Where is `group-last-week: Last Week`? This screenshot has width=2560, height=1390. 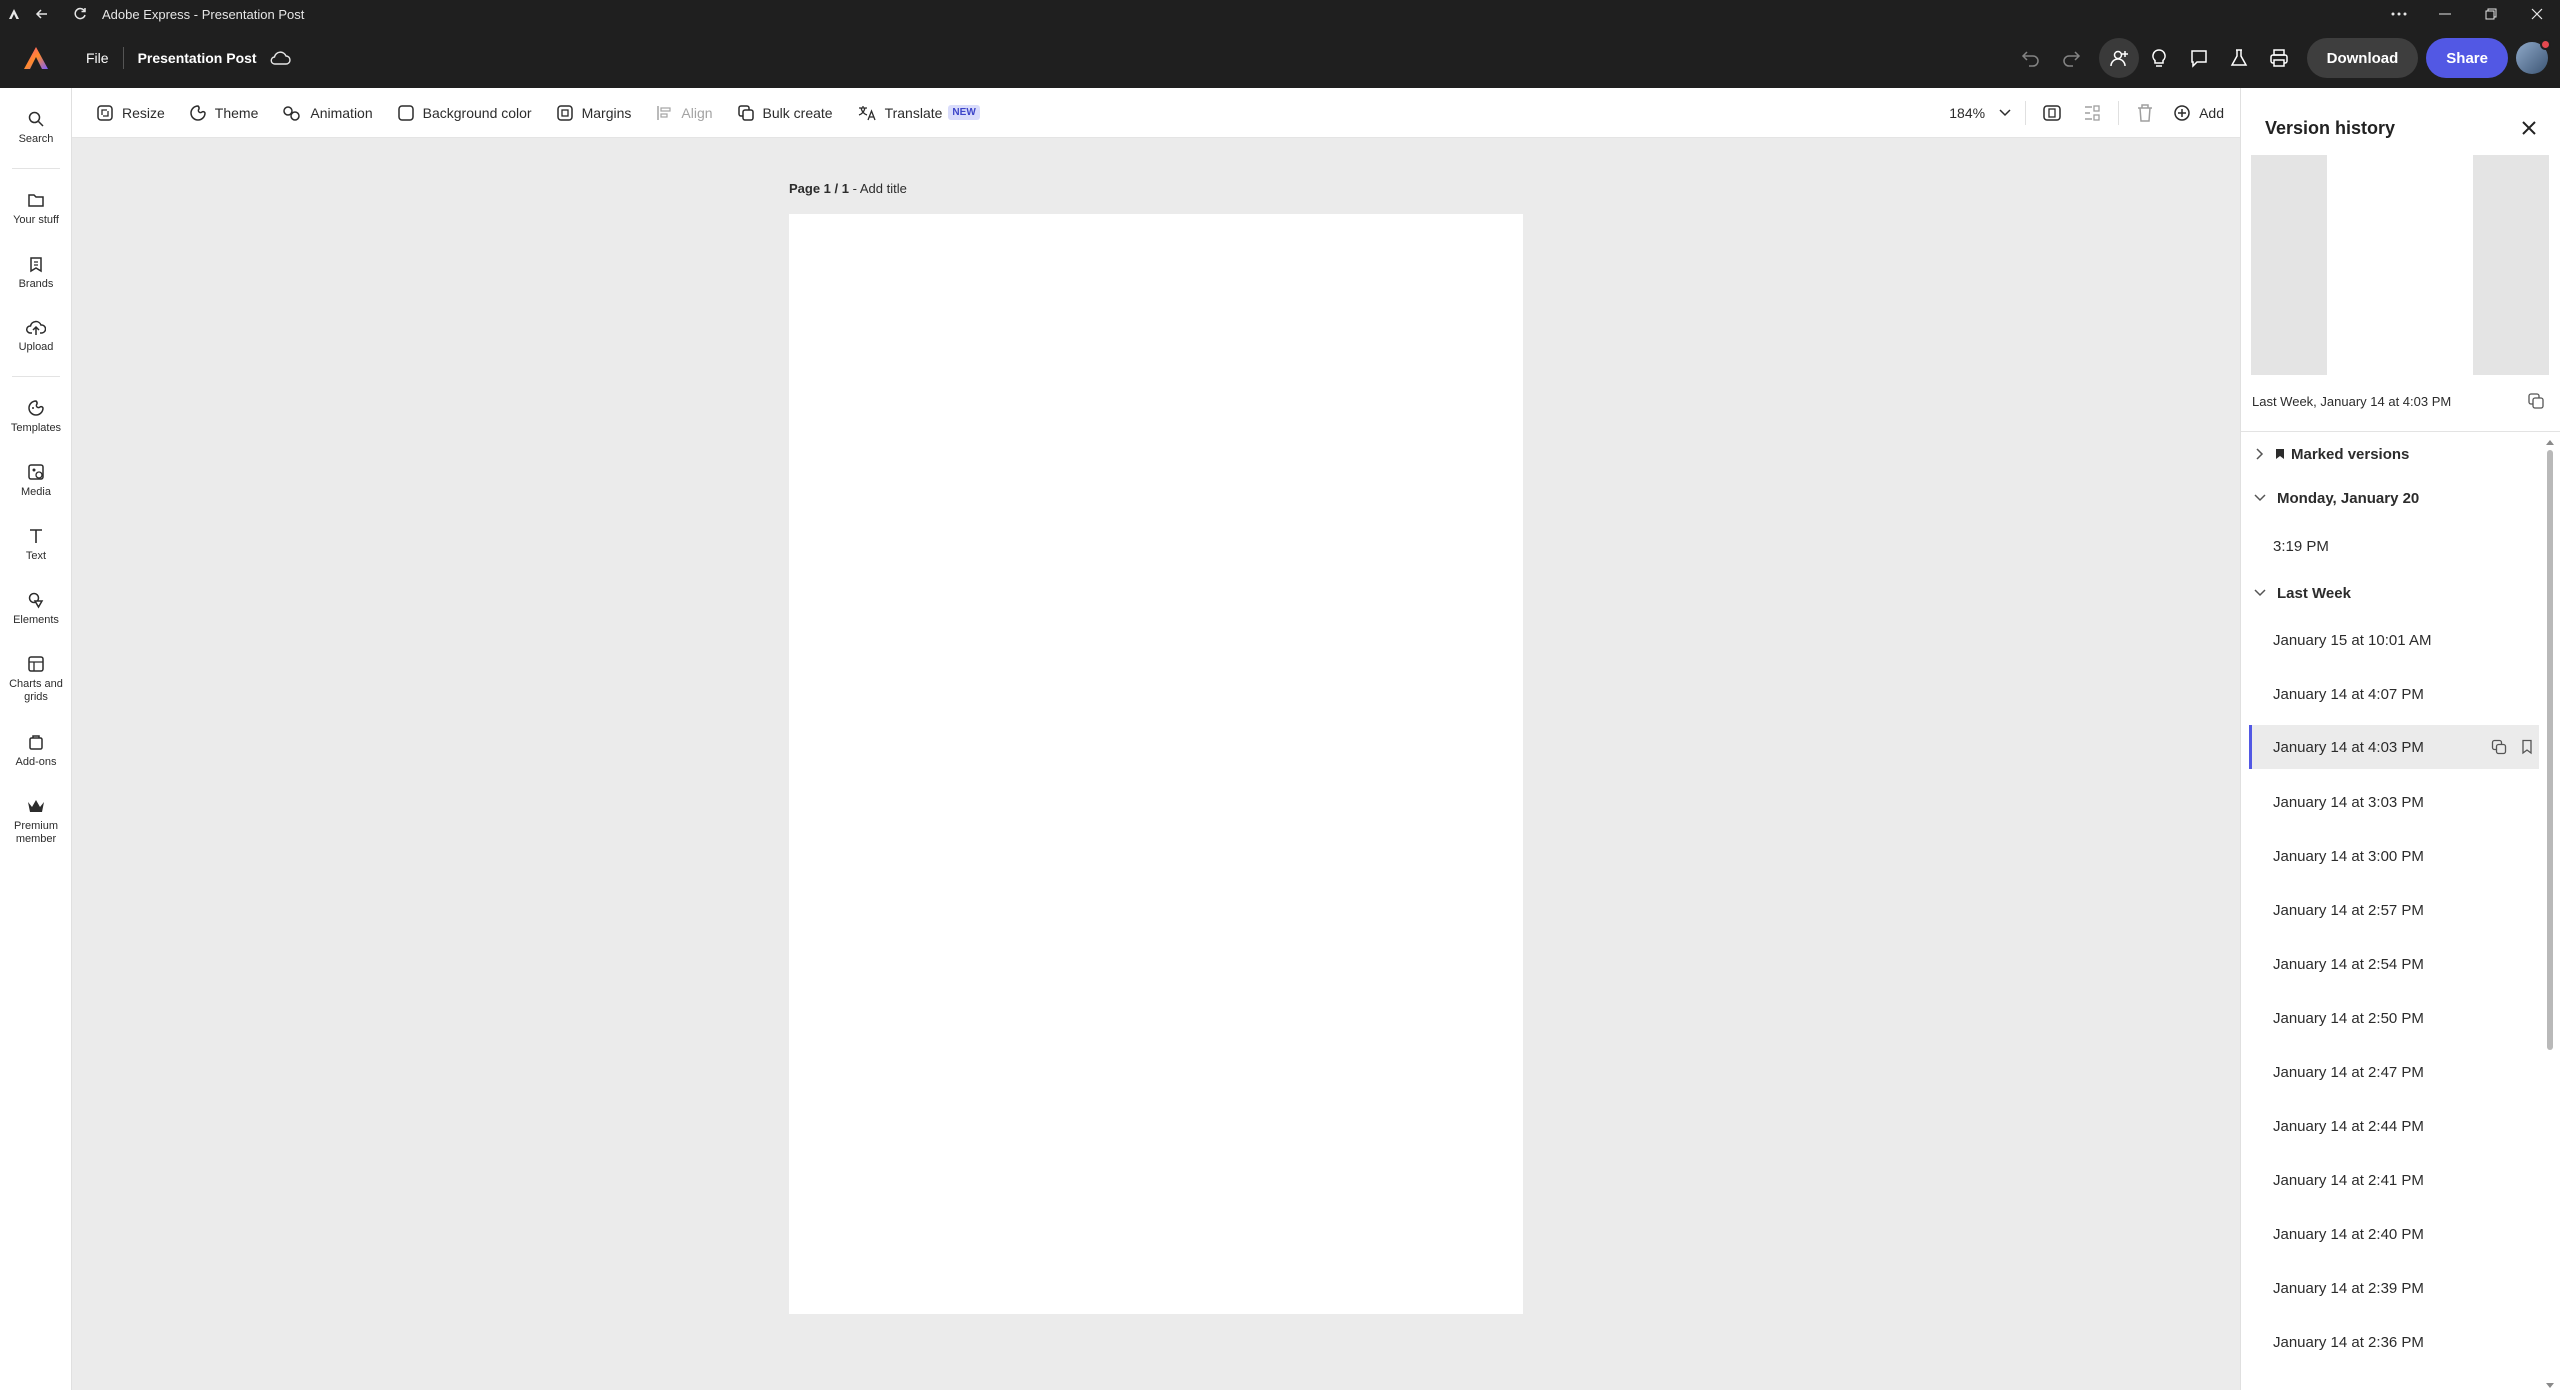 group-last-week: Last Week is located at coordinates (2394, 593).